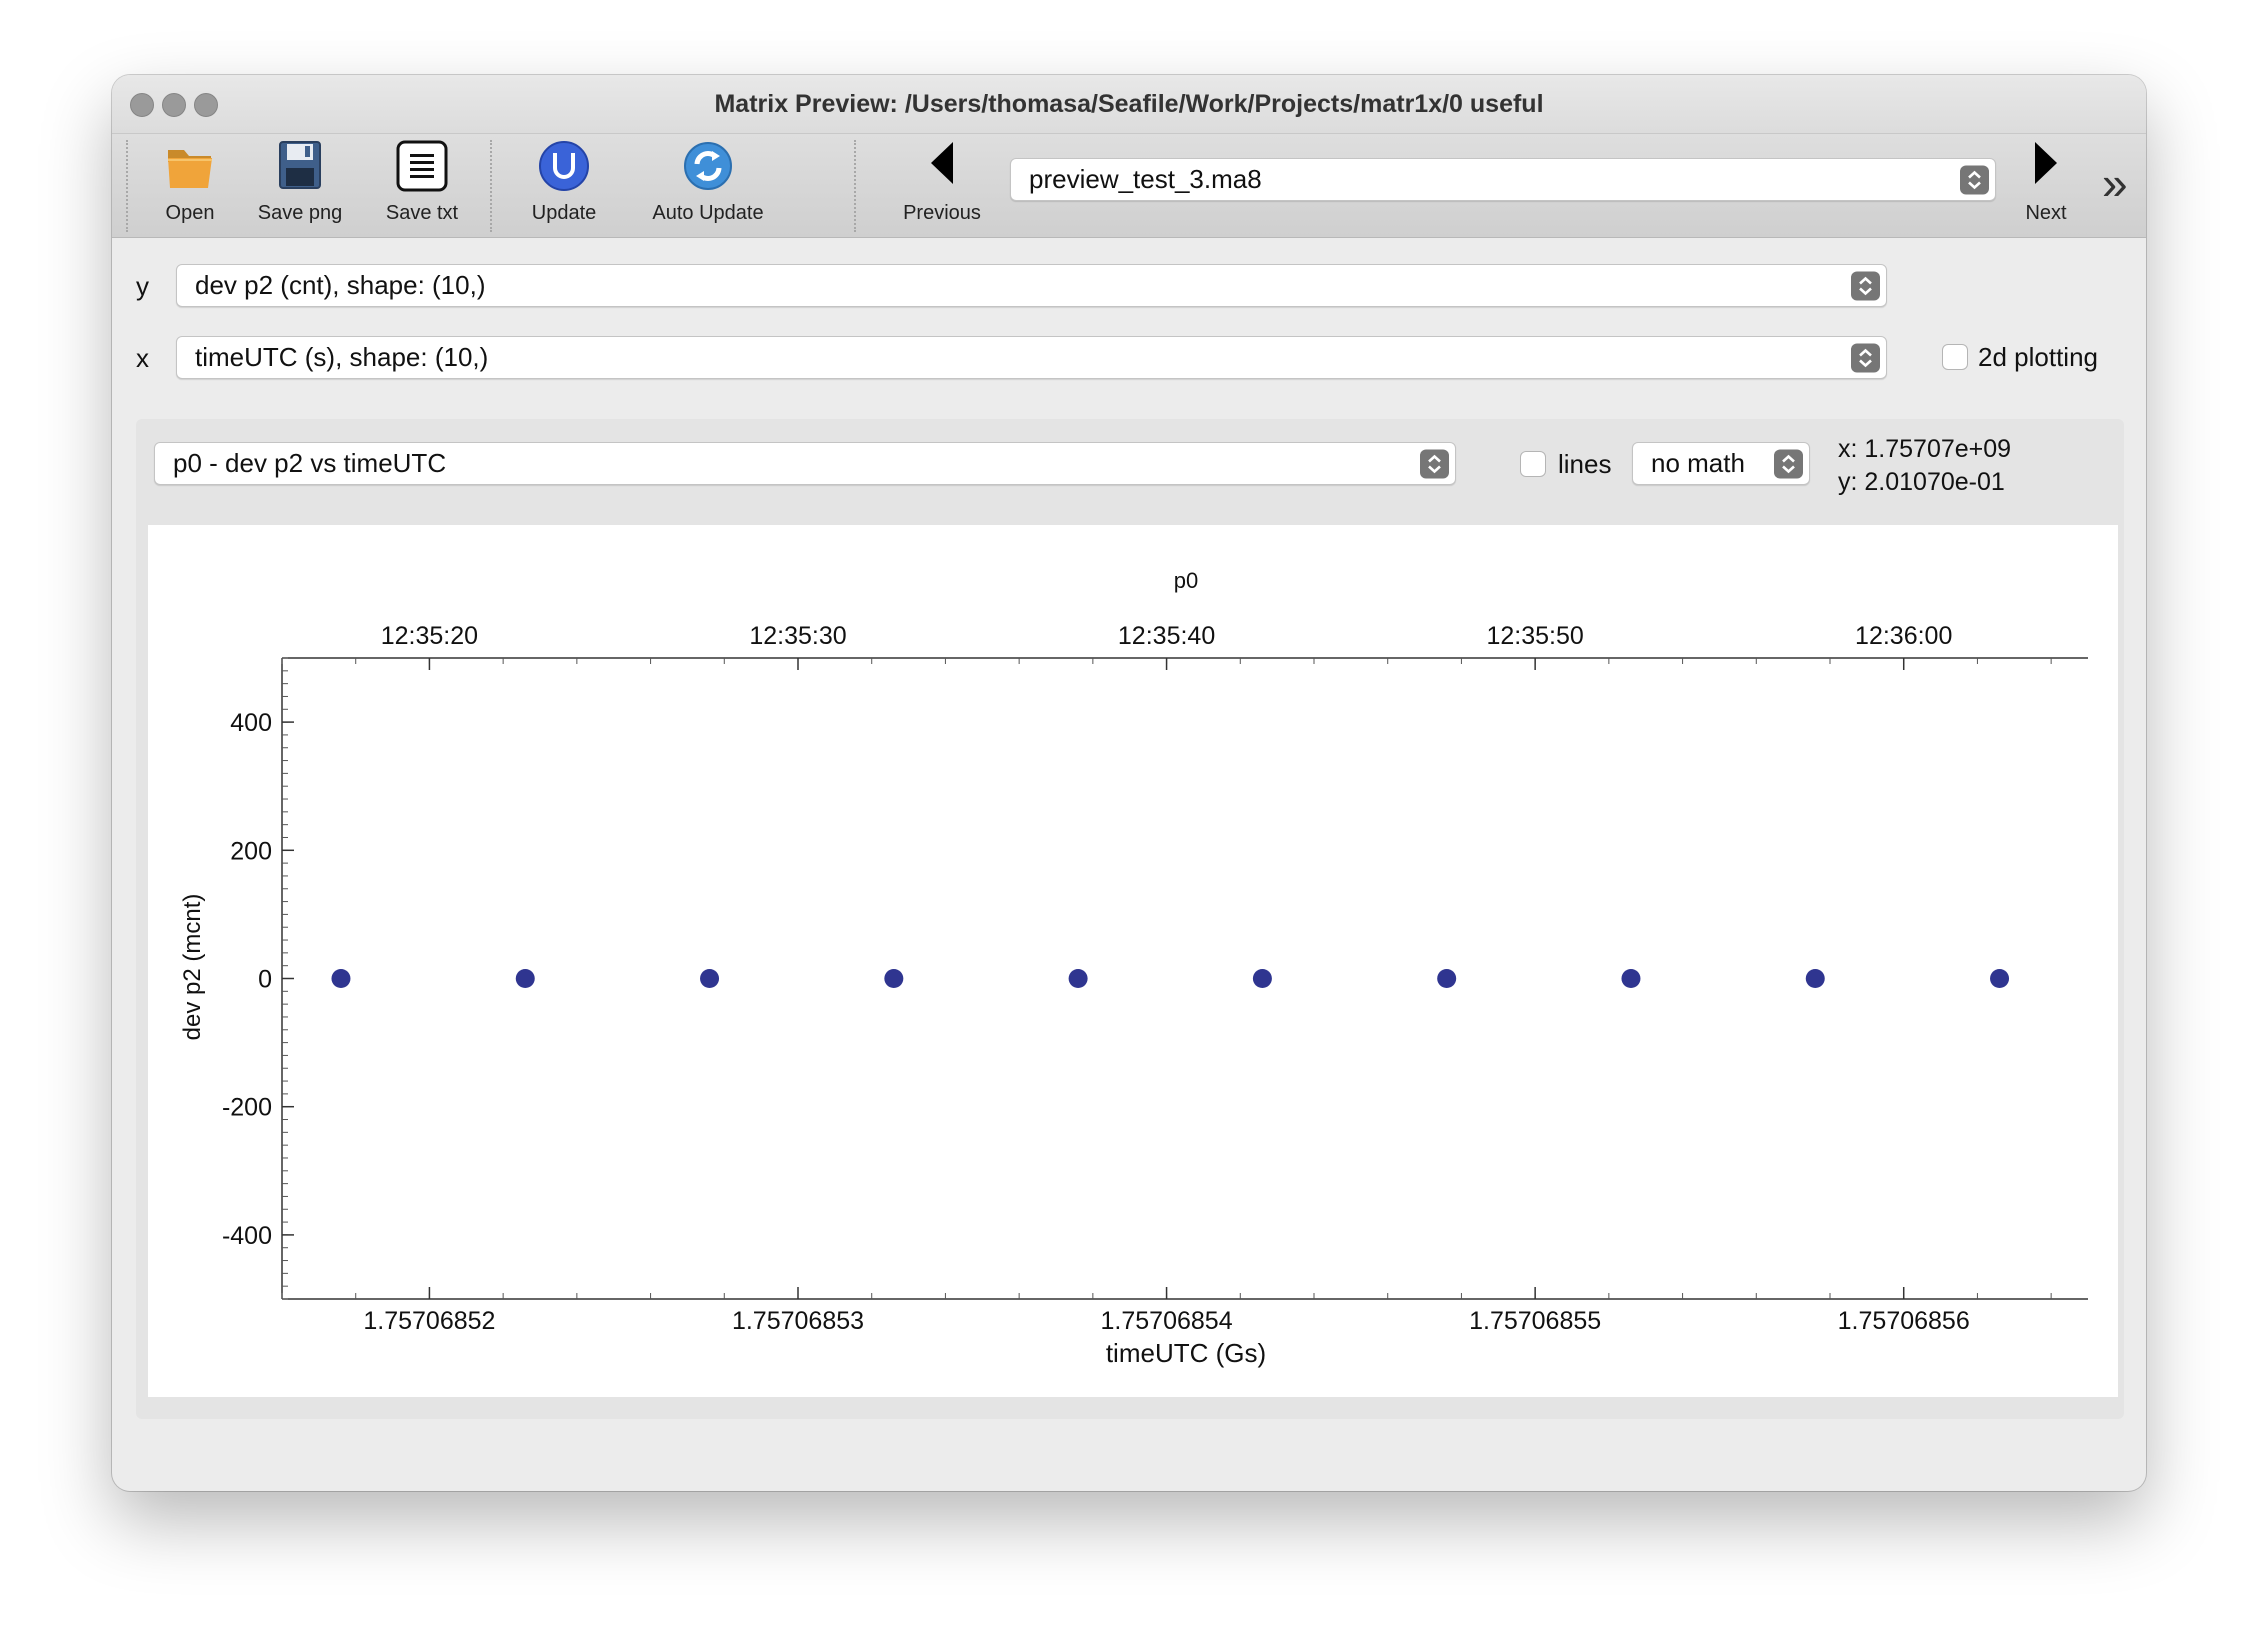  What do you see at coordinates (192, 967) in the screenshot?
I see `y-axis-title: dev p2 (mcnt)` at bounding box center [192, 967].